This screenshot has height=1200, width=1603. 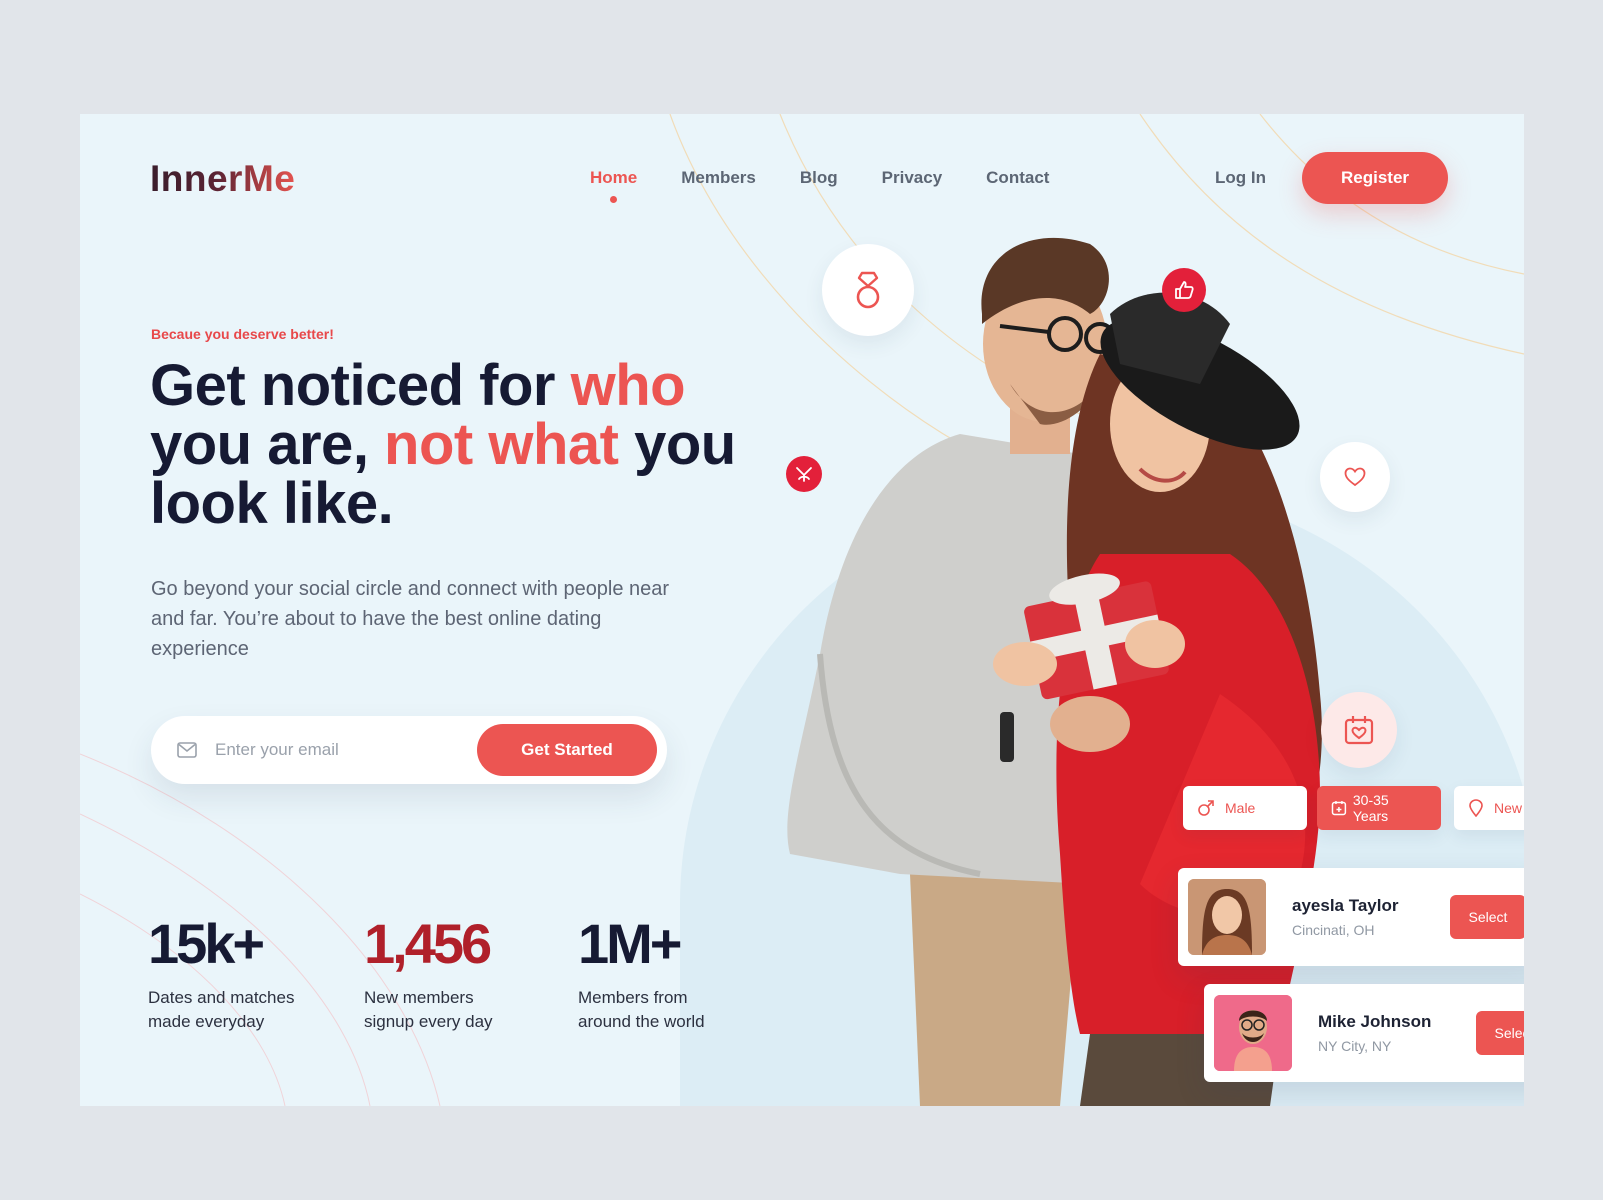 What do you see at coordinates (1509, 808) in the screenshot?
I see `filter-chip-label: New York` at bounding box center [1509, 808].